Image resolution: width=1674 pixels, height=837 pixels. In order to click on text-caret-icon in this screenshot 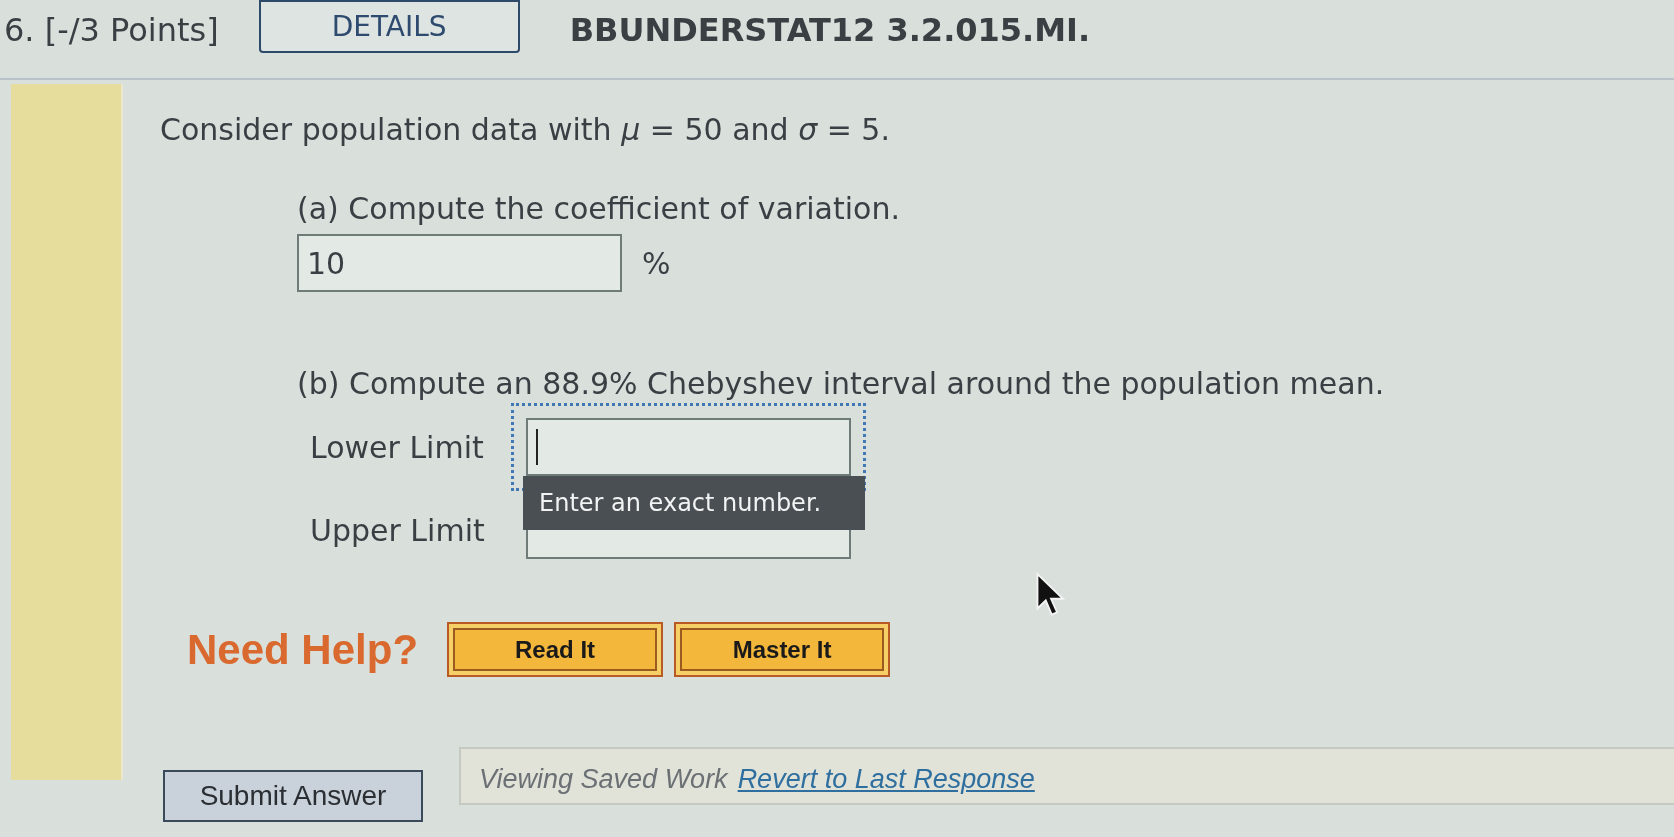, I will do `click(537, 447)`.